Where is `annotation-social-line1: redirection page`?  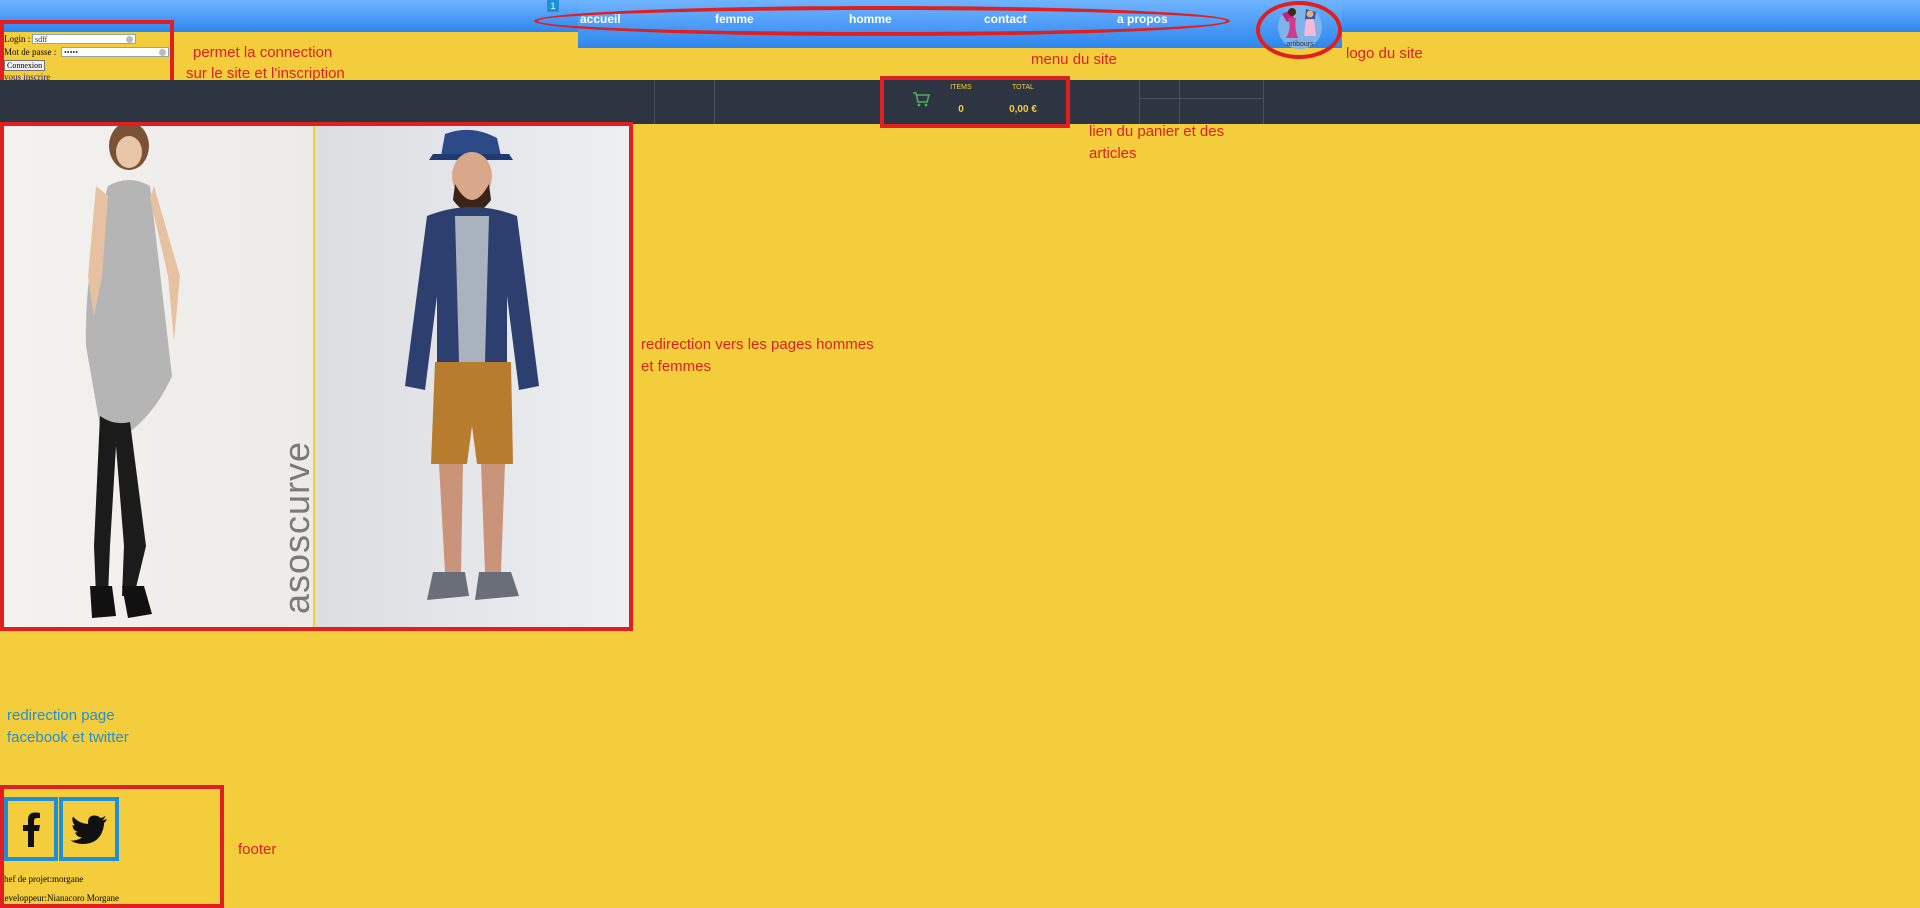
annotation-social-line1: redirection page is located at coordinates (61, 715).